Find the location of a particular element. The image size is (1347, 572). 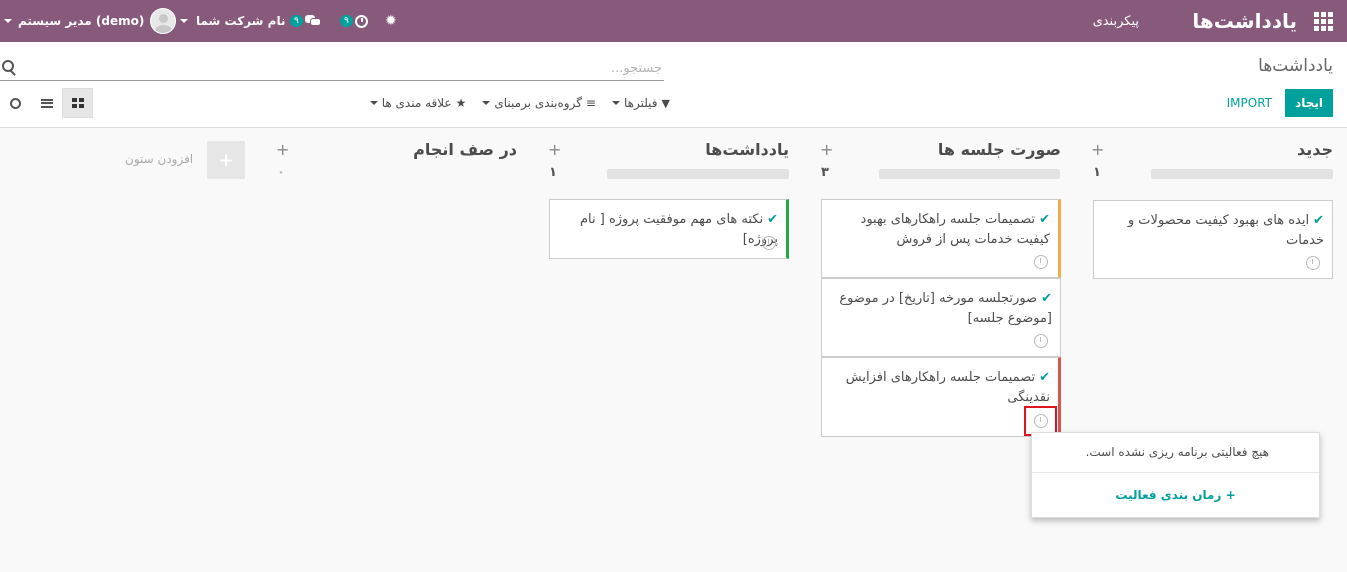

no-activity-message: هیچ فعالیتی برنامه ریزی نشده است. is located at coordinates (1175, 453).